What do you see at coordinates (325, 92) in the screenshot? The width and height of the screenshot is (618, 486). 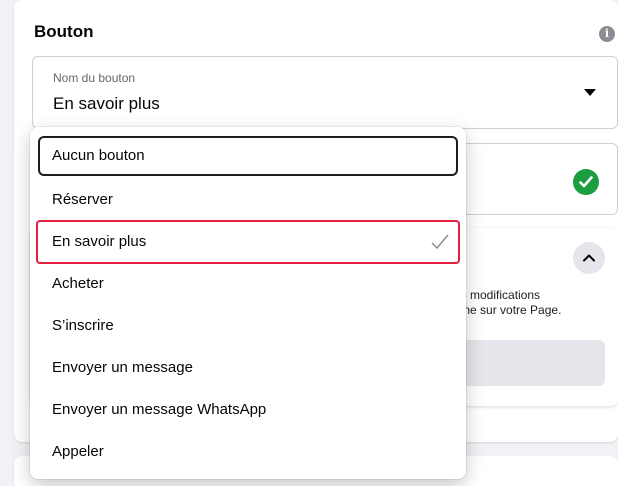 I see `button-name-select: Nom du bouton En savoir plus` at bounding box center [325, 92].